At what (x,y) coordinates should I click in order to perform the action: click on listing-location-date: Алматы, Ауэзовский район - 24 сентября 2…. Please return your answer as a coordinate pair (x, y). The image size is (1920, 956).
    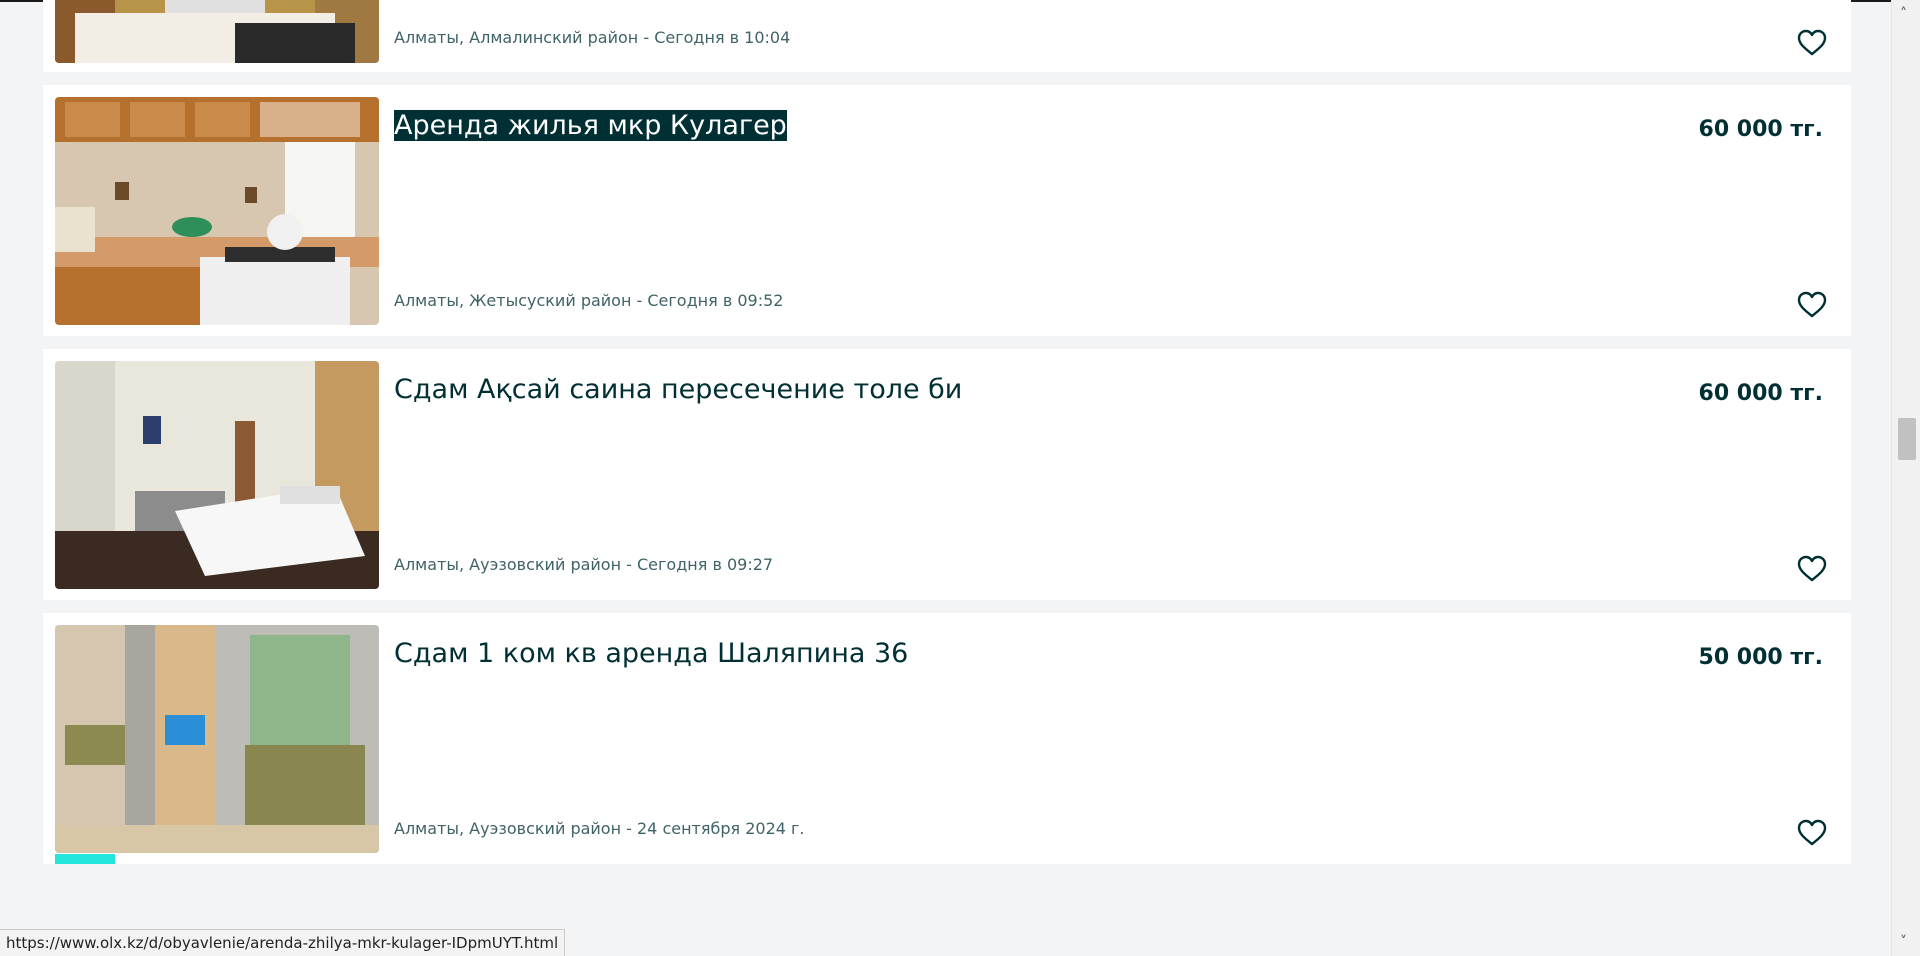
    Looking at the image, I should click on (599, 828).